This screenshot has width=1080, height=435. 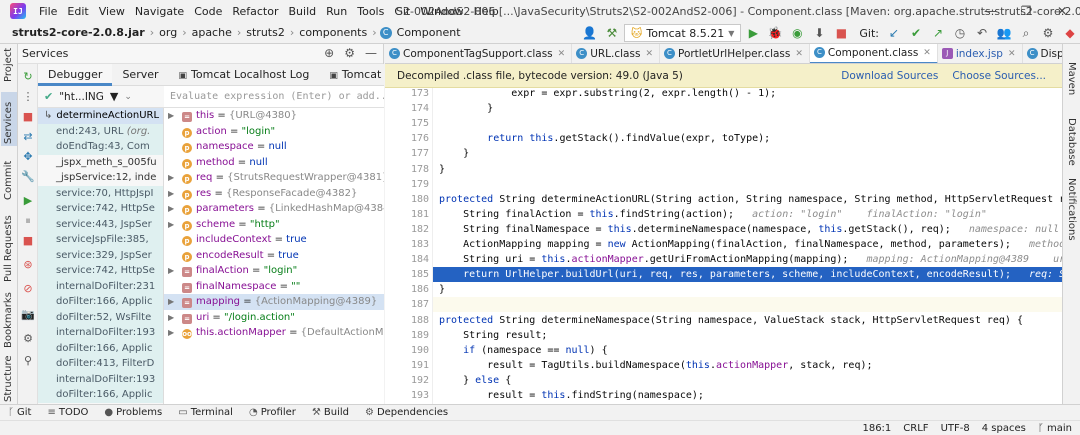 What do you see at coordinates (274, 318) in the screenshot?
I see `variable-row: ▶ = uri = "/login.action"` at bounding box center [274, 318].